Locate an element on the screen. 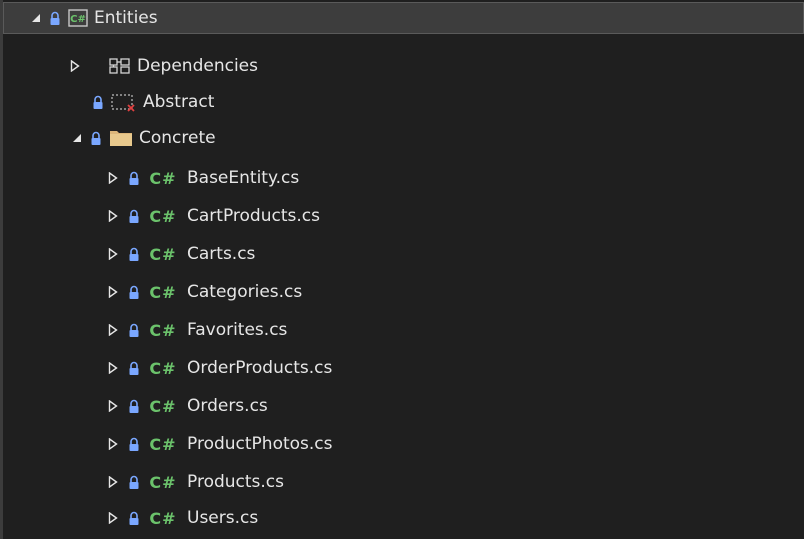 The image size is (804, 539). tree-item-file: C# OrderProducts.cs is located at coordinates (403, 368).